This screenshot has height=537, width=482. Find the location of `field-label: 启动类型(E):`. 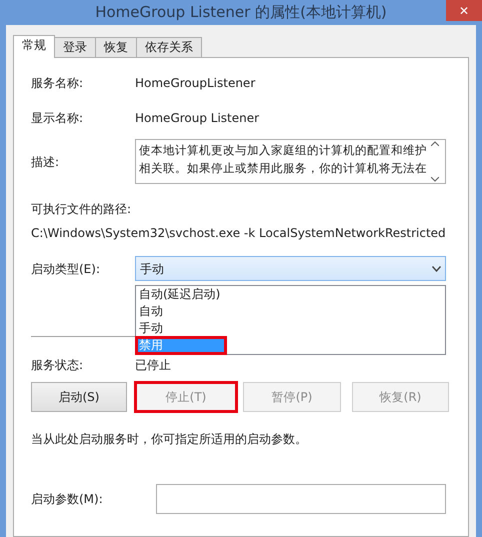

field-label: 启动类型(E): is located at coordinates (66, 269).